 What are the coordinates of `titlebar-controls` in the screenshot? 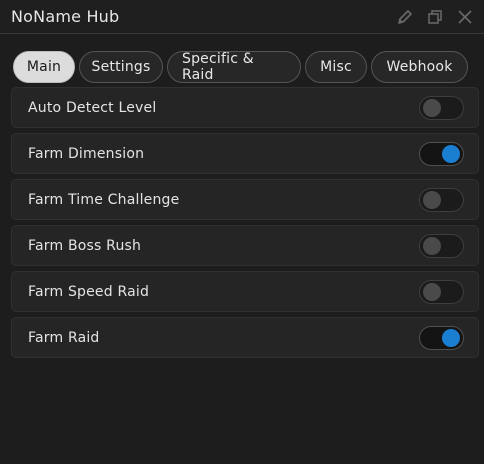 It's located at (435, 17).